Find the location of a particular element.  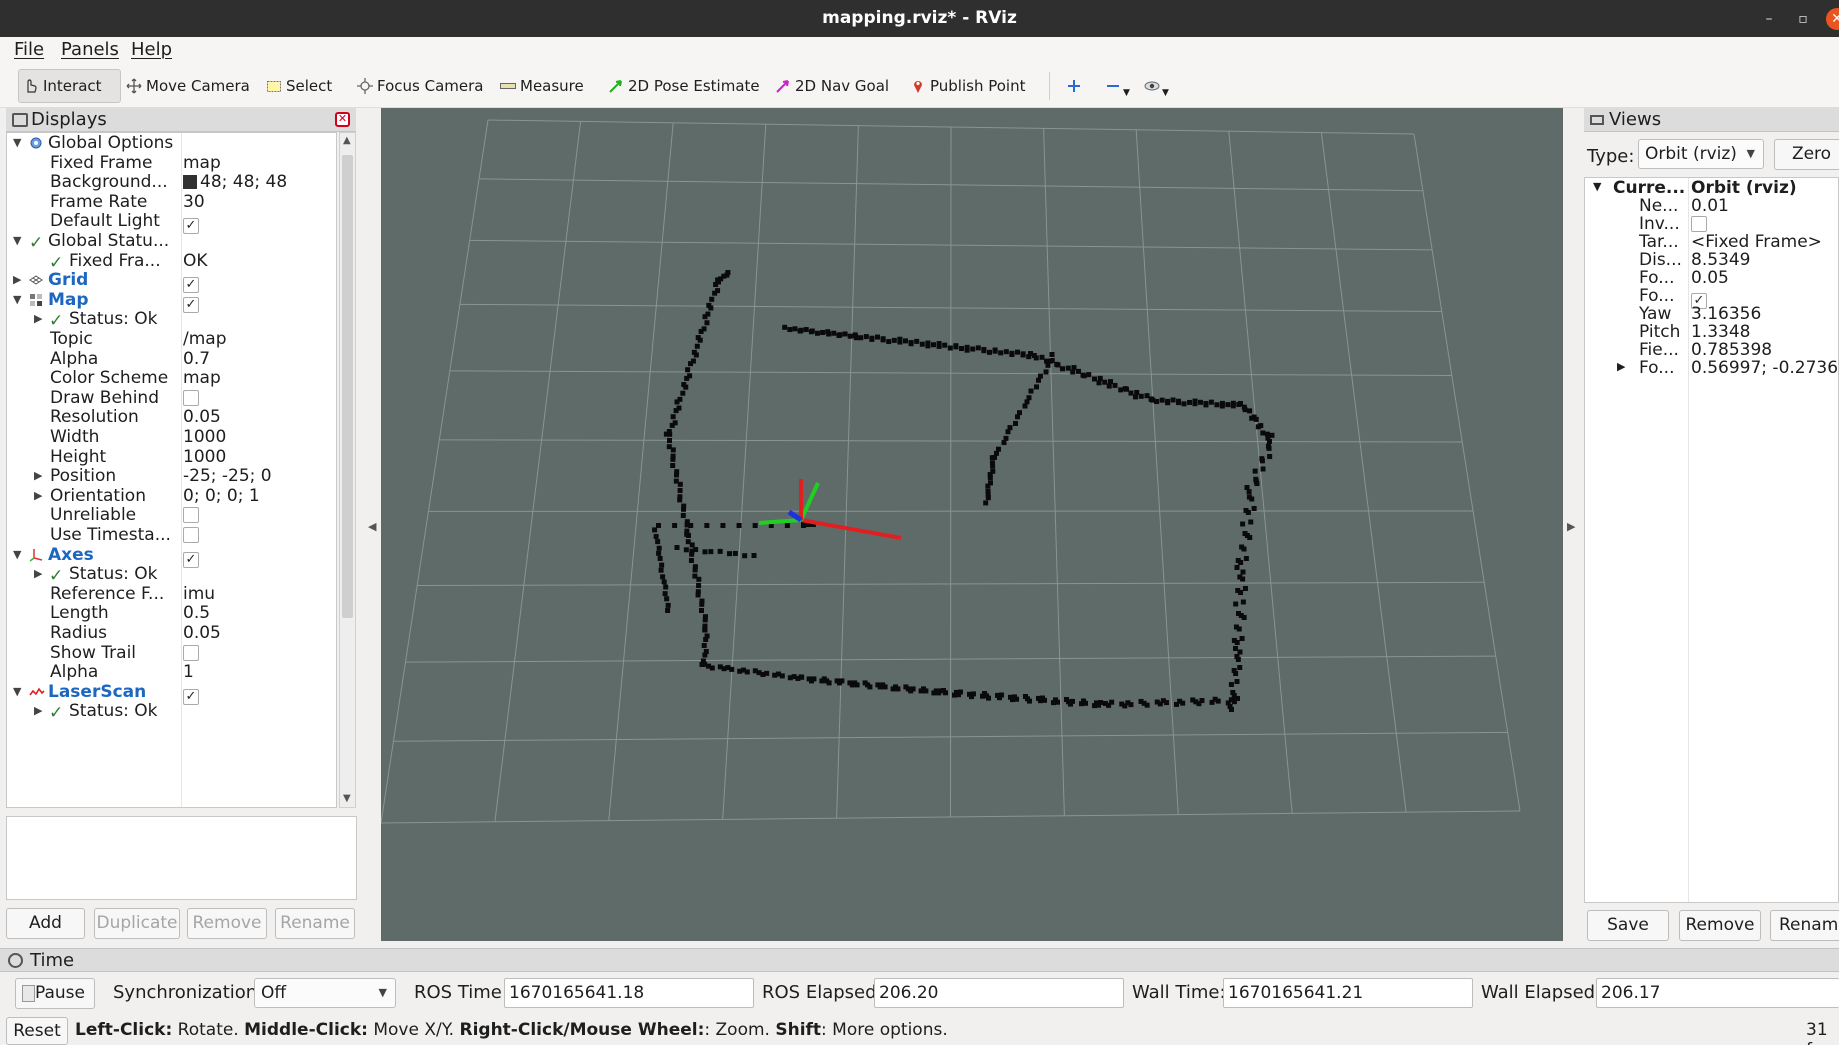

display-row-value: imu is located at coordinates (259, 594).